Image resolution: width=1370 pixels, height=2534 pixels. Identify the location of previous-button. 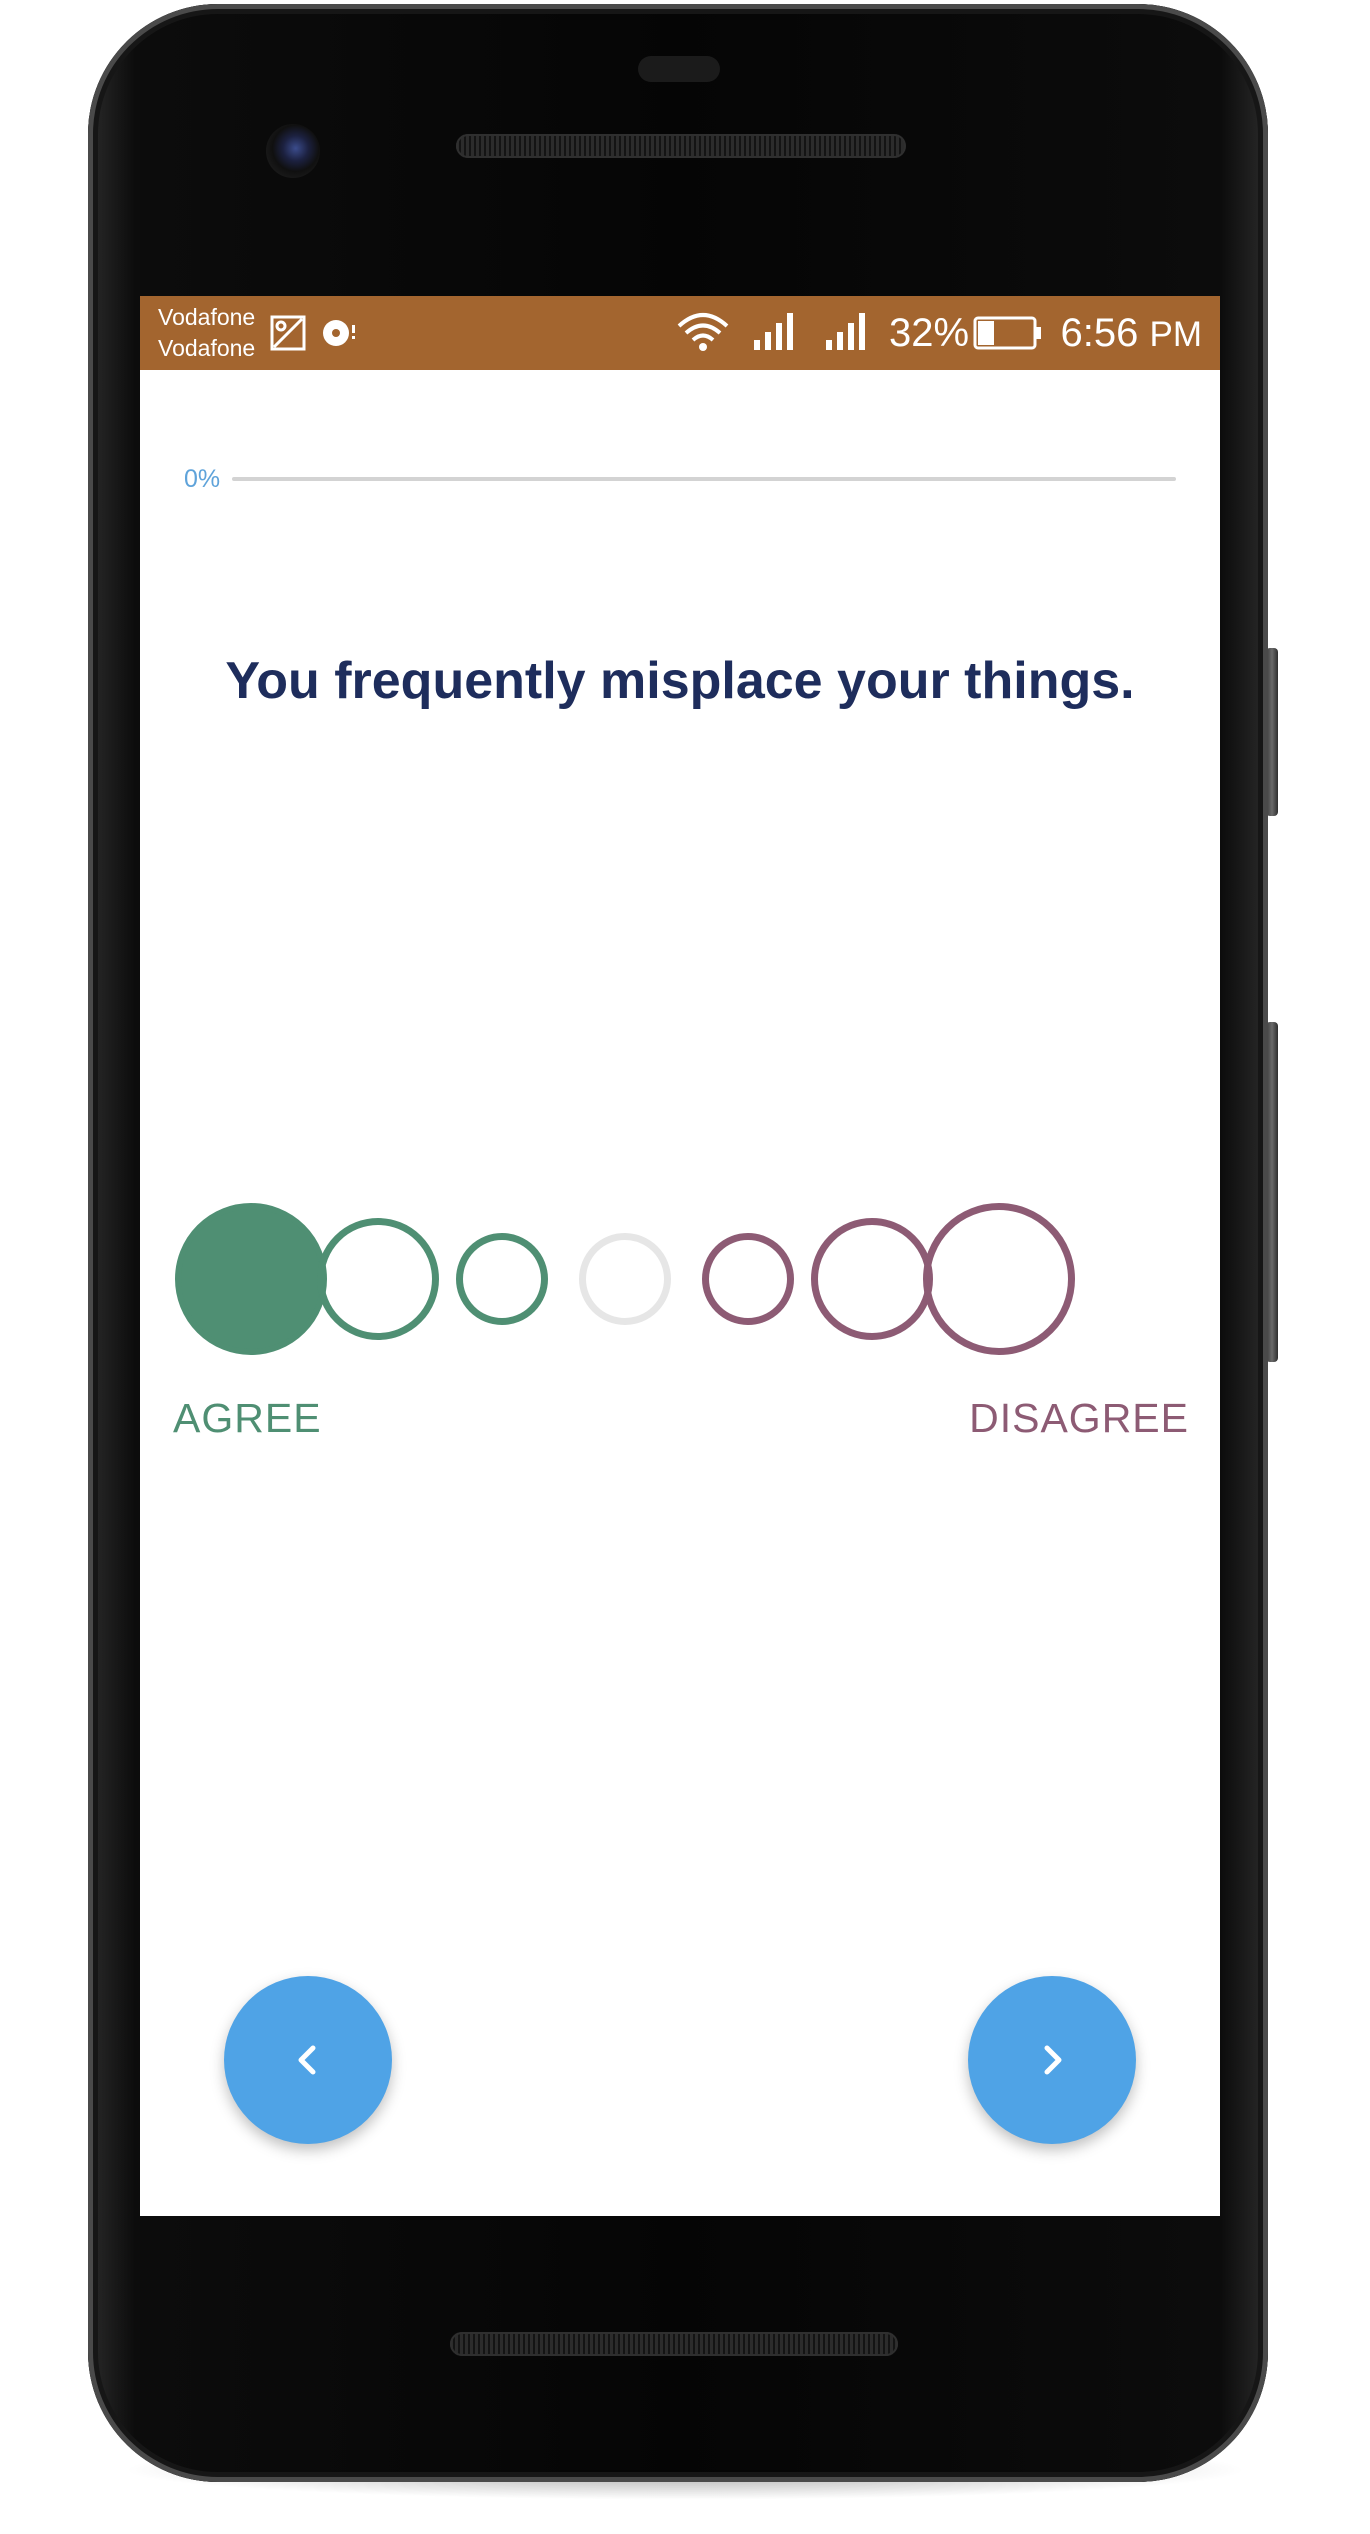
(308, 2060).